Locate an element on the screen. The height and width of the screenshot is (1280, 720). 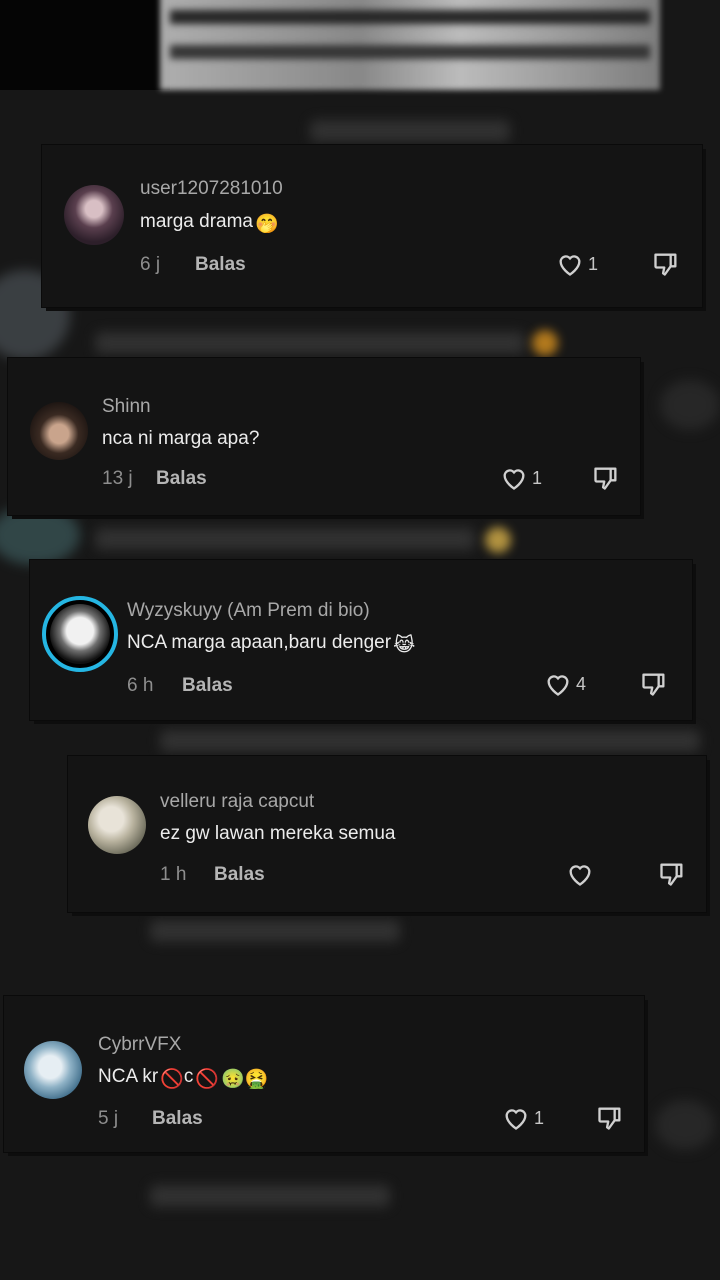
comment-timestamp: 6 h is located at coordinates (140, 685).